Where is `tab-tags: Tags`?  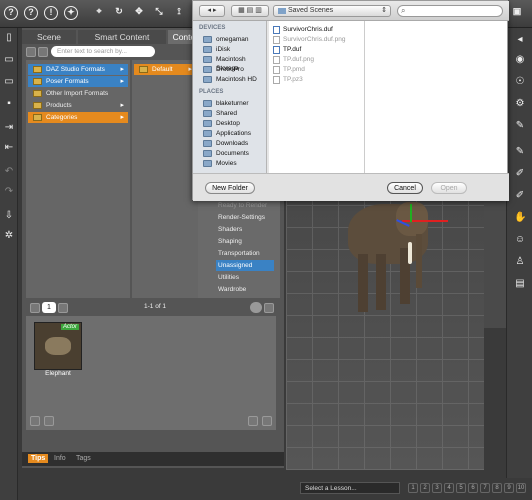 tab-tags: Tags is located at coordinates (83, 458).